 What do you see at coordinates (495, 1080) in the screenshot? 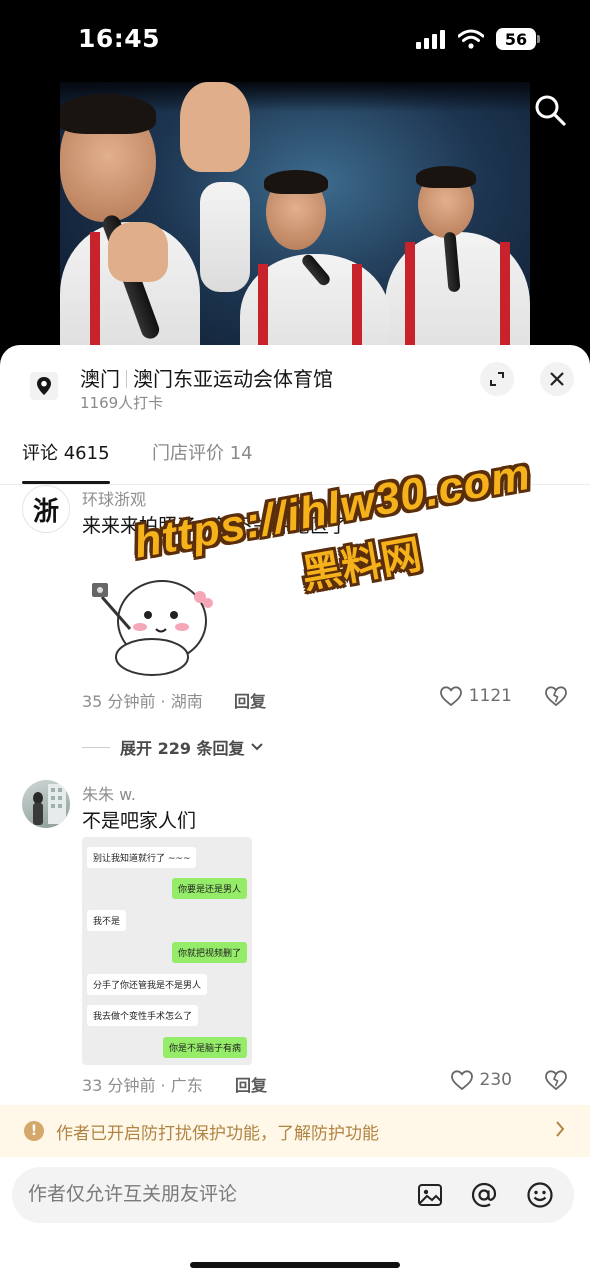
I see `like-count: 230` at bounding box center [495, 1080].